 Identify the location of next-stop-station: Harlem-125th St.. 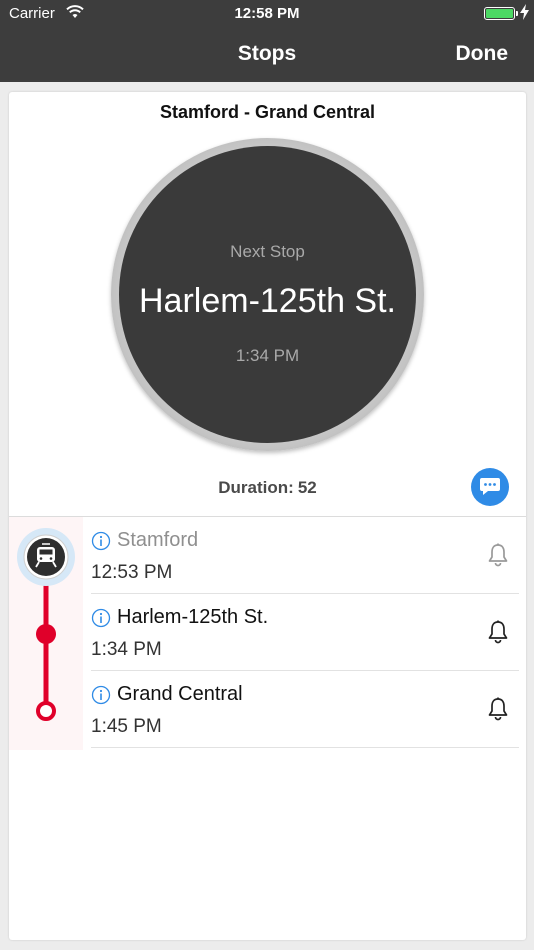
(267, 301).